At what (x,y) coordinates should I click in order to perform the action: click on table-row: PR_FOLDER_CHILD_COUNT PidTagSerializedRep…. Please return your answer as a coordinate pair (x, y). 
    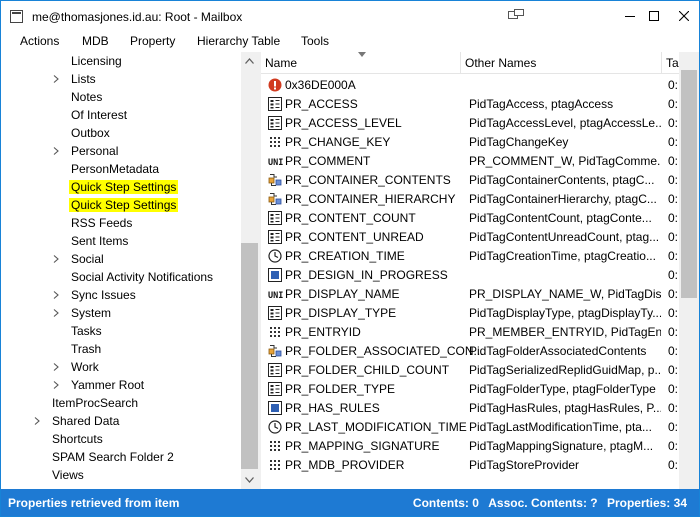
    Looking at the image, I should click on (470, 370).